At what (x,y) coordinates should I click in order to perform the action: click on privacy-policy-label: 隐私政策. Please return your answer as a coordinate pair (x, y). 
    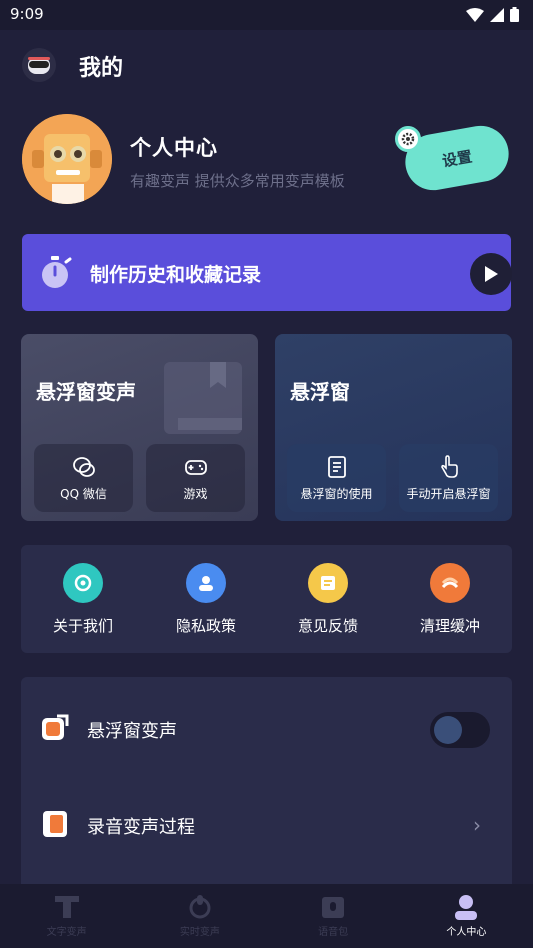
    Looking at the image, I should click on (205, 626).